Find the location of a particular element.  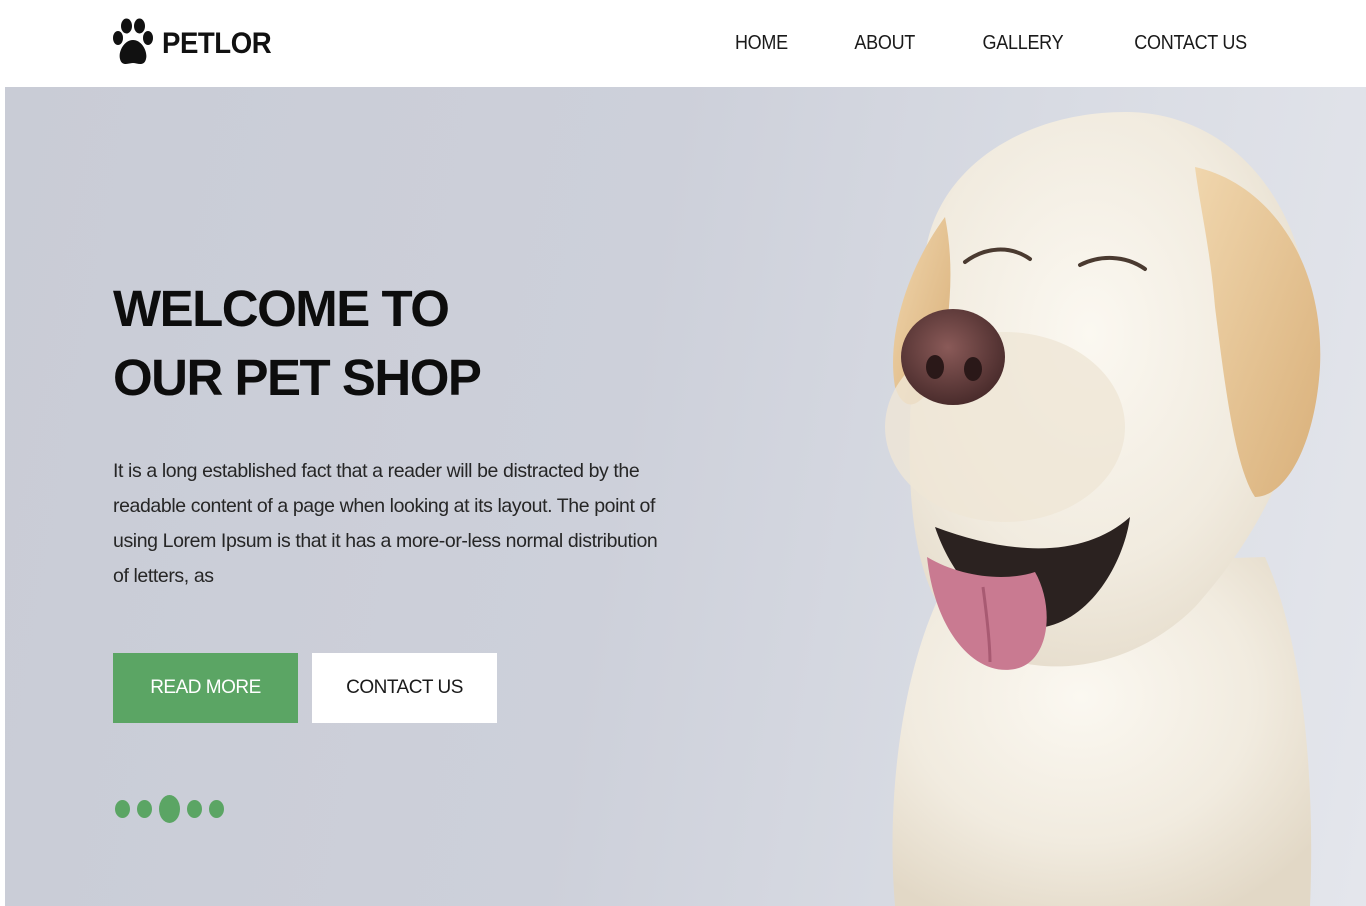

read-more-button: READ MORE is located at coordinates (205, 688).